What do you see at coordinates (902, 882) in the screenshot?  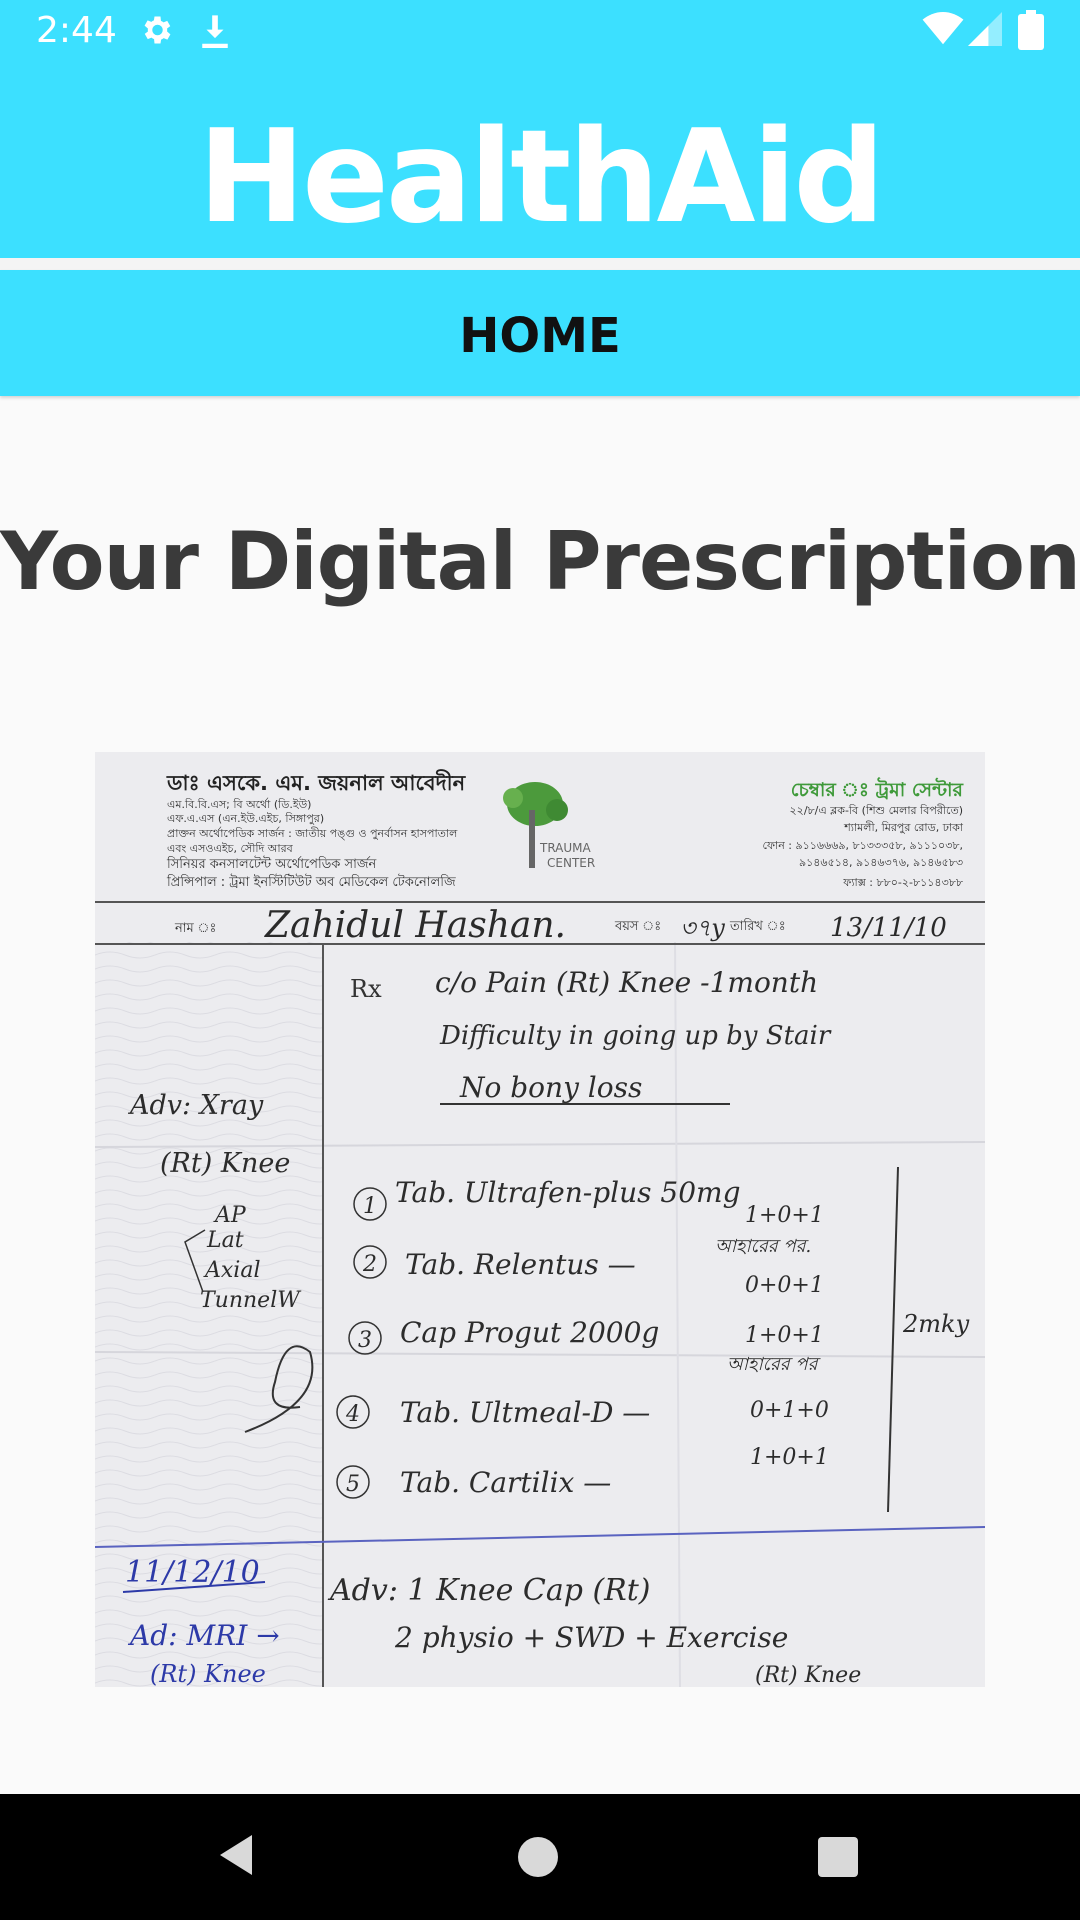 I see `chamber-detail: ফ্যাক্স : ৮৮০-২-৮১১৪৩৮৮` at bounding box center [902, 882].